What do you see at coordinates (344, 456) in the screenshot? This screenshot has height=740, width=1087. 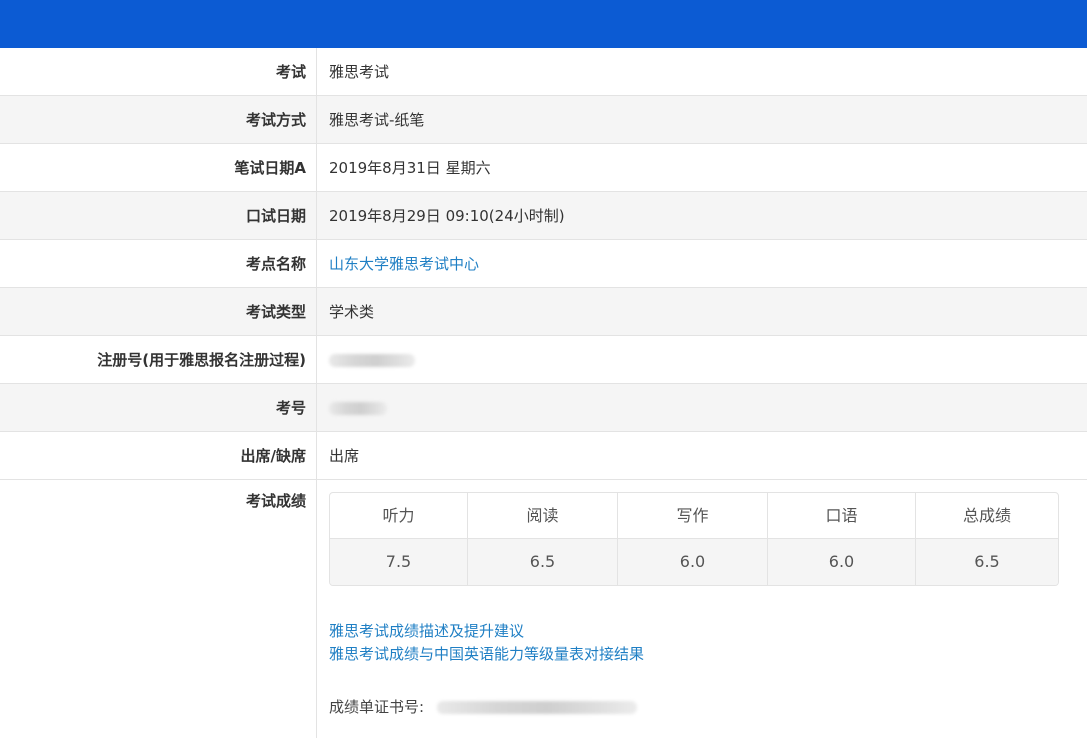 I see `row-value: 出席` at bounding box center [344, 456].